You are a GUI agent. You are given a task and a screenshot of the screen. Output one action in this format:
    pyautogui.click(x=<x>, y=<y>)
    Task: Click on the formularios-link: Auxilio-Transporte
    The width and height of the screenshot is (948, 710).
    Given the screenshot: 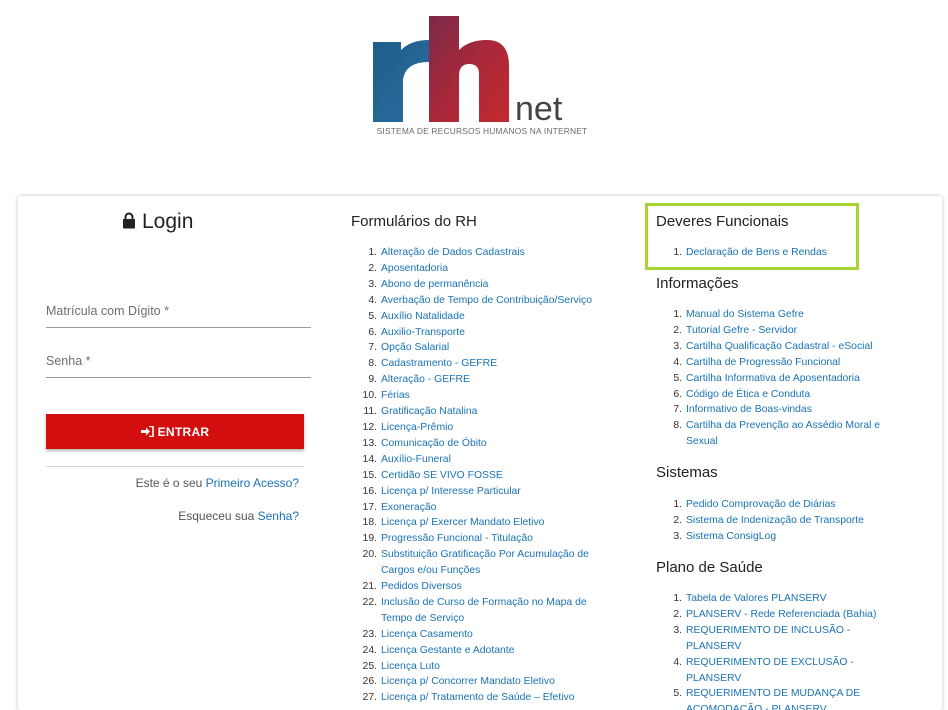 What is the action you would take?
    pyautogui.click(x=423, y=332)
    